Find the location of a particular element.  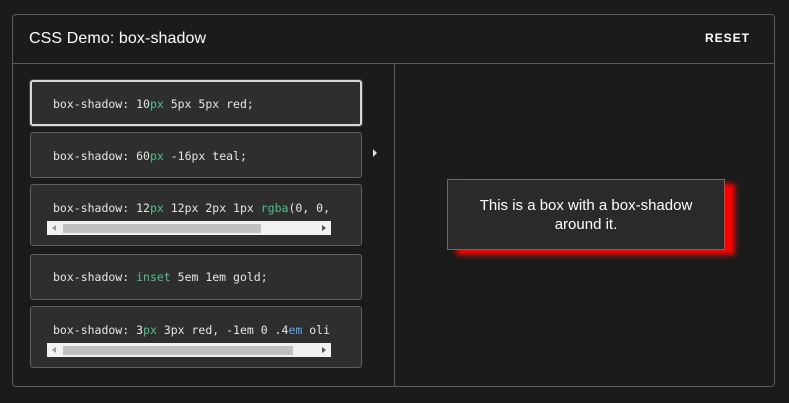

option-choice-1: box-shadow: 10px 5px 5px red; is located at coordinates (196, 103).